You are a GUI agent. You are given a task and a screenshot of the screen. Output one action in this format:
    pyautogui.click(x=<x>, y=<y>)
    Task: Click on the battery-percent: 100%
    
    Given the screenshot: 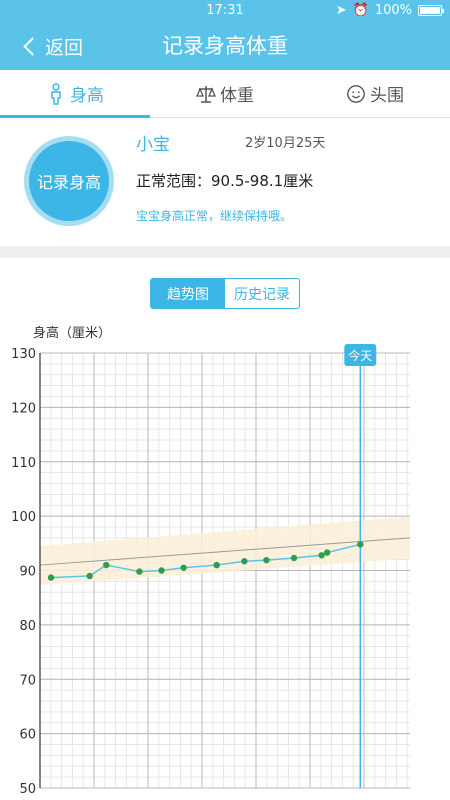 What is the action you would take?
    pyautogui.click(x=393, y=10)
    